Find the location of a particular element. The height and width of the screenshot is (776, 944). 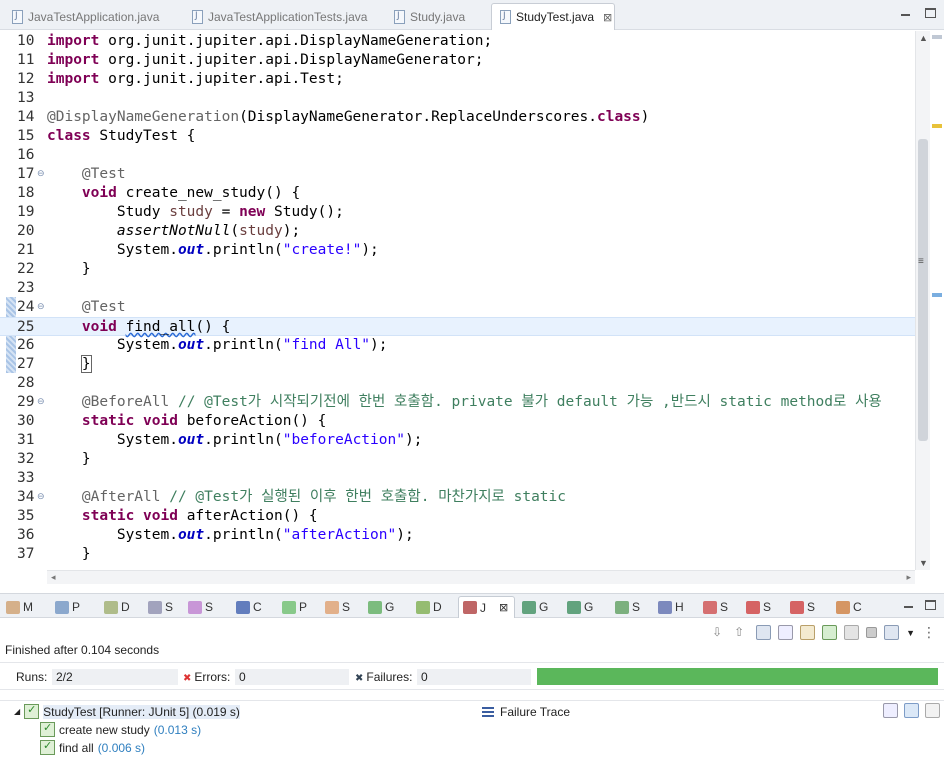

view-tab-gradle-executions: G is located at coordinates (535, 607).